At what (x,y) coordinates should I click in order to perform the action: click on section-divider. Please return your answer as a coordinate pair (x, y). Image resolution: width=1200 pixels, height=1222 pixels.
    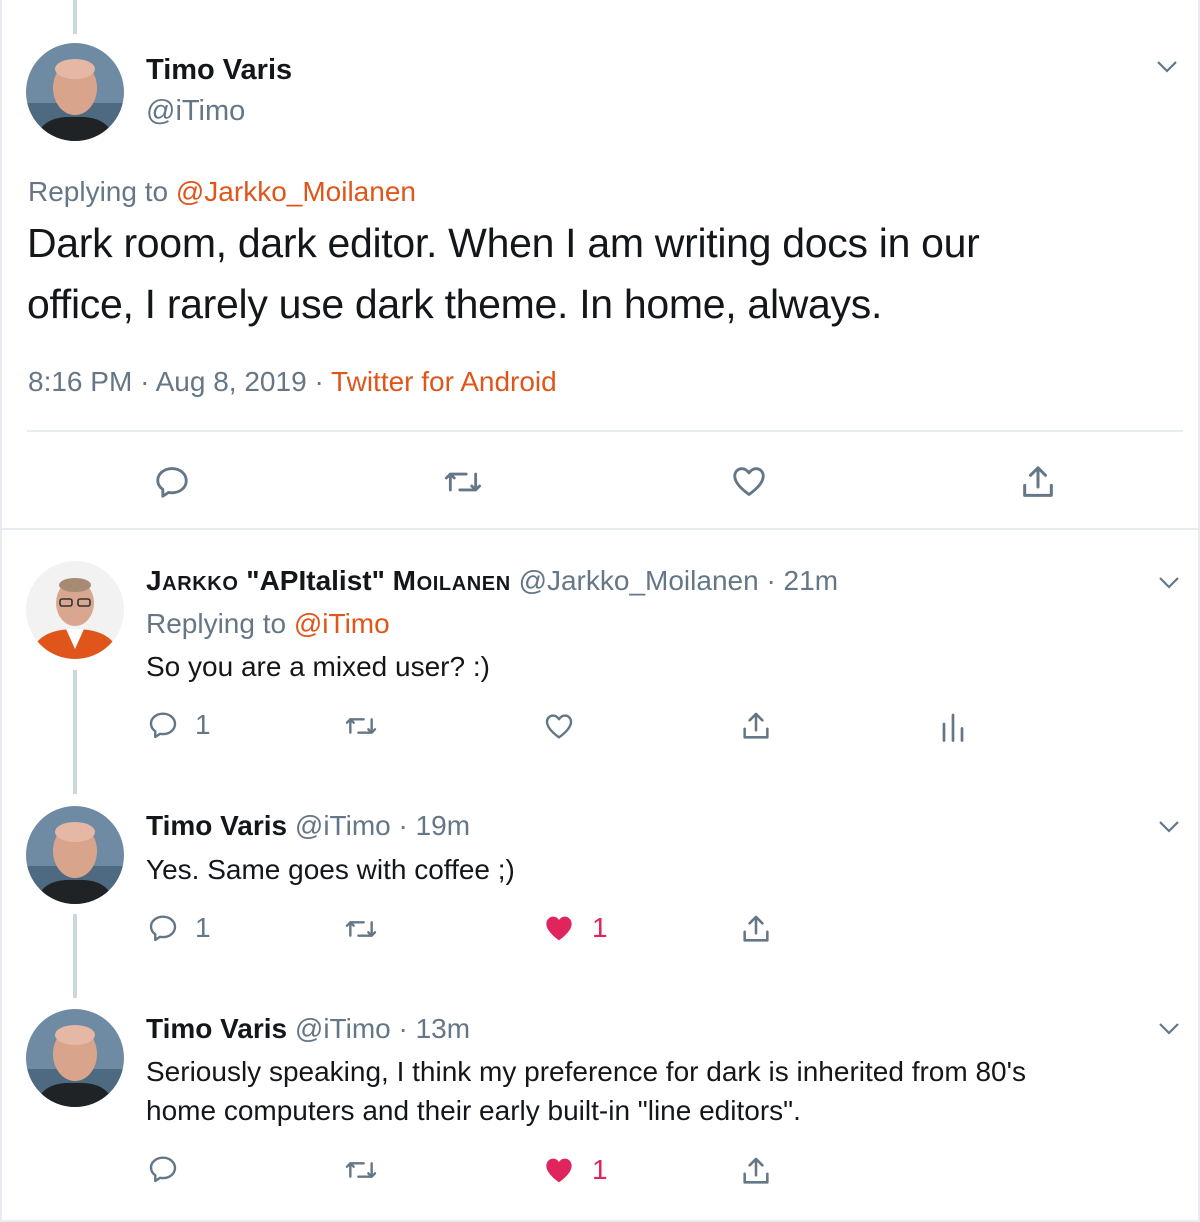
    Looking at the image, I should click on (600, 529).